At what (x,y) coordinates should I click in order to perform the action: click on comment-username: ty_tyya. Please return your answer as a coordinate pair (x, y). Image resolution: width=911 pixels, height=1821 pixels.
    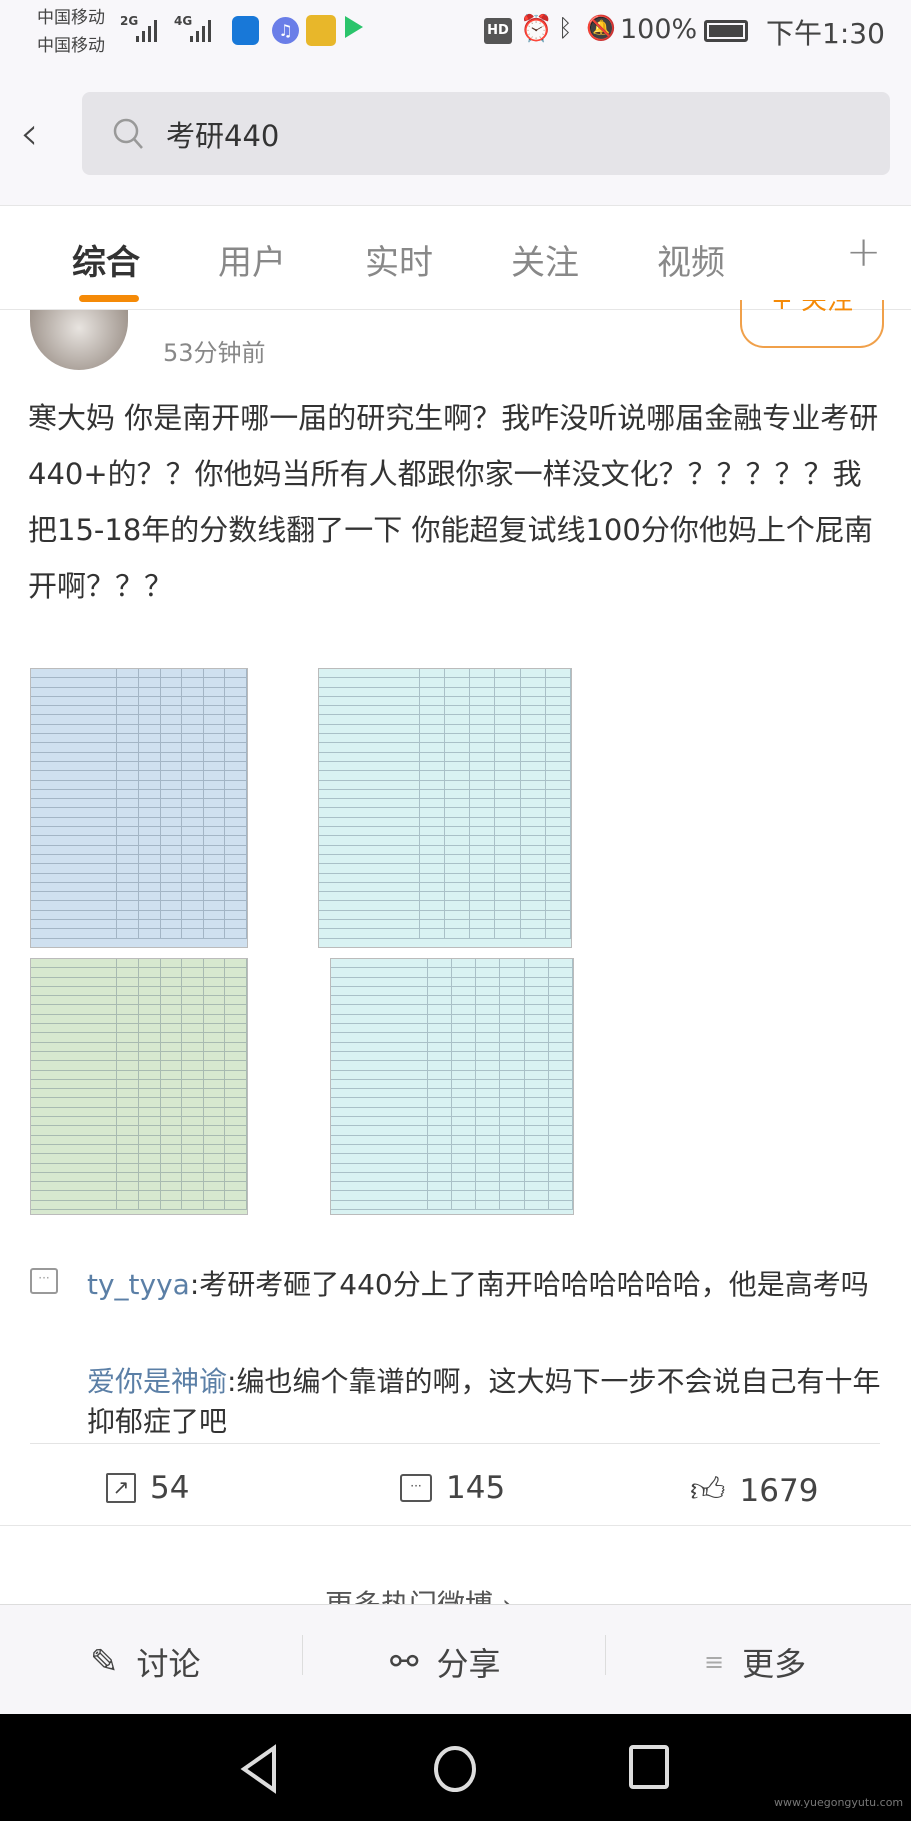
    Looking at the image, I should click on (138, 1284).